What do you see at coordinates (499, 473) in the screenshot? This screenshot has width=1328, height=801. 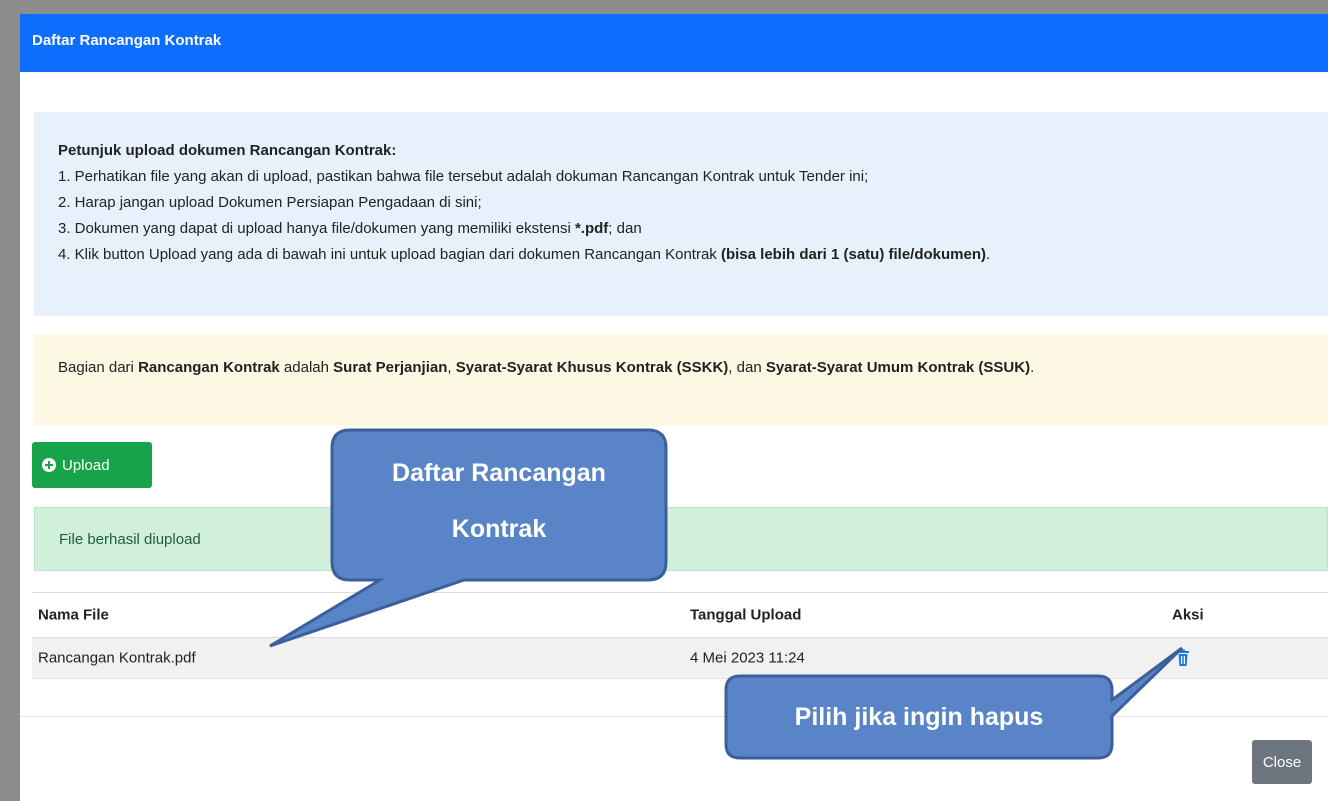 I see `callout-line-1: Daftar Rancangan` at bounding box center [499, 473].